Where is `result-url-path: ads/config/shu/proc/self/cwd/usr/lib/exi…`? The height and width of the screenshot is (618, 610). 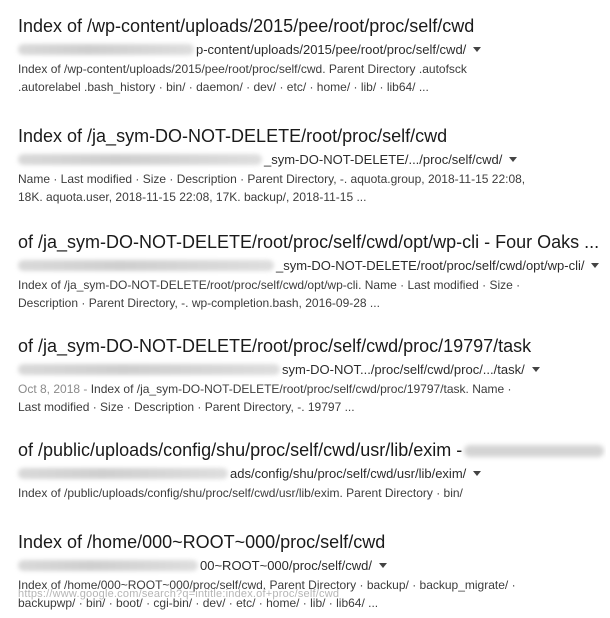 result-url-path: ads/config/shu/proc/self/cwd/usr/lib/exi… is located at coordinates (348, 473).